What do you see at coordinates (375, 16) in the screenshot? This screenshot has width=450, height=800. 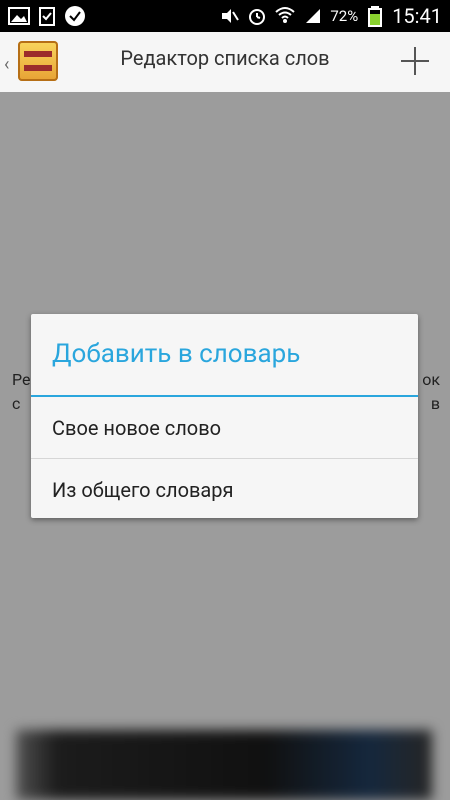 I see `battery-icon` at bounding box center [375, 16].